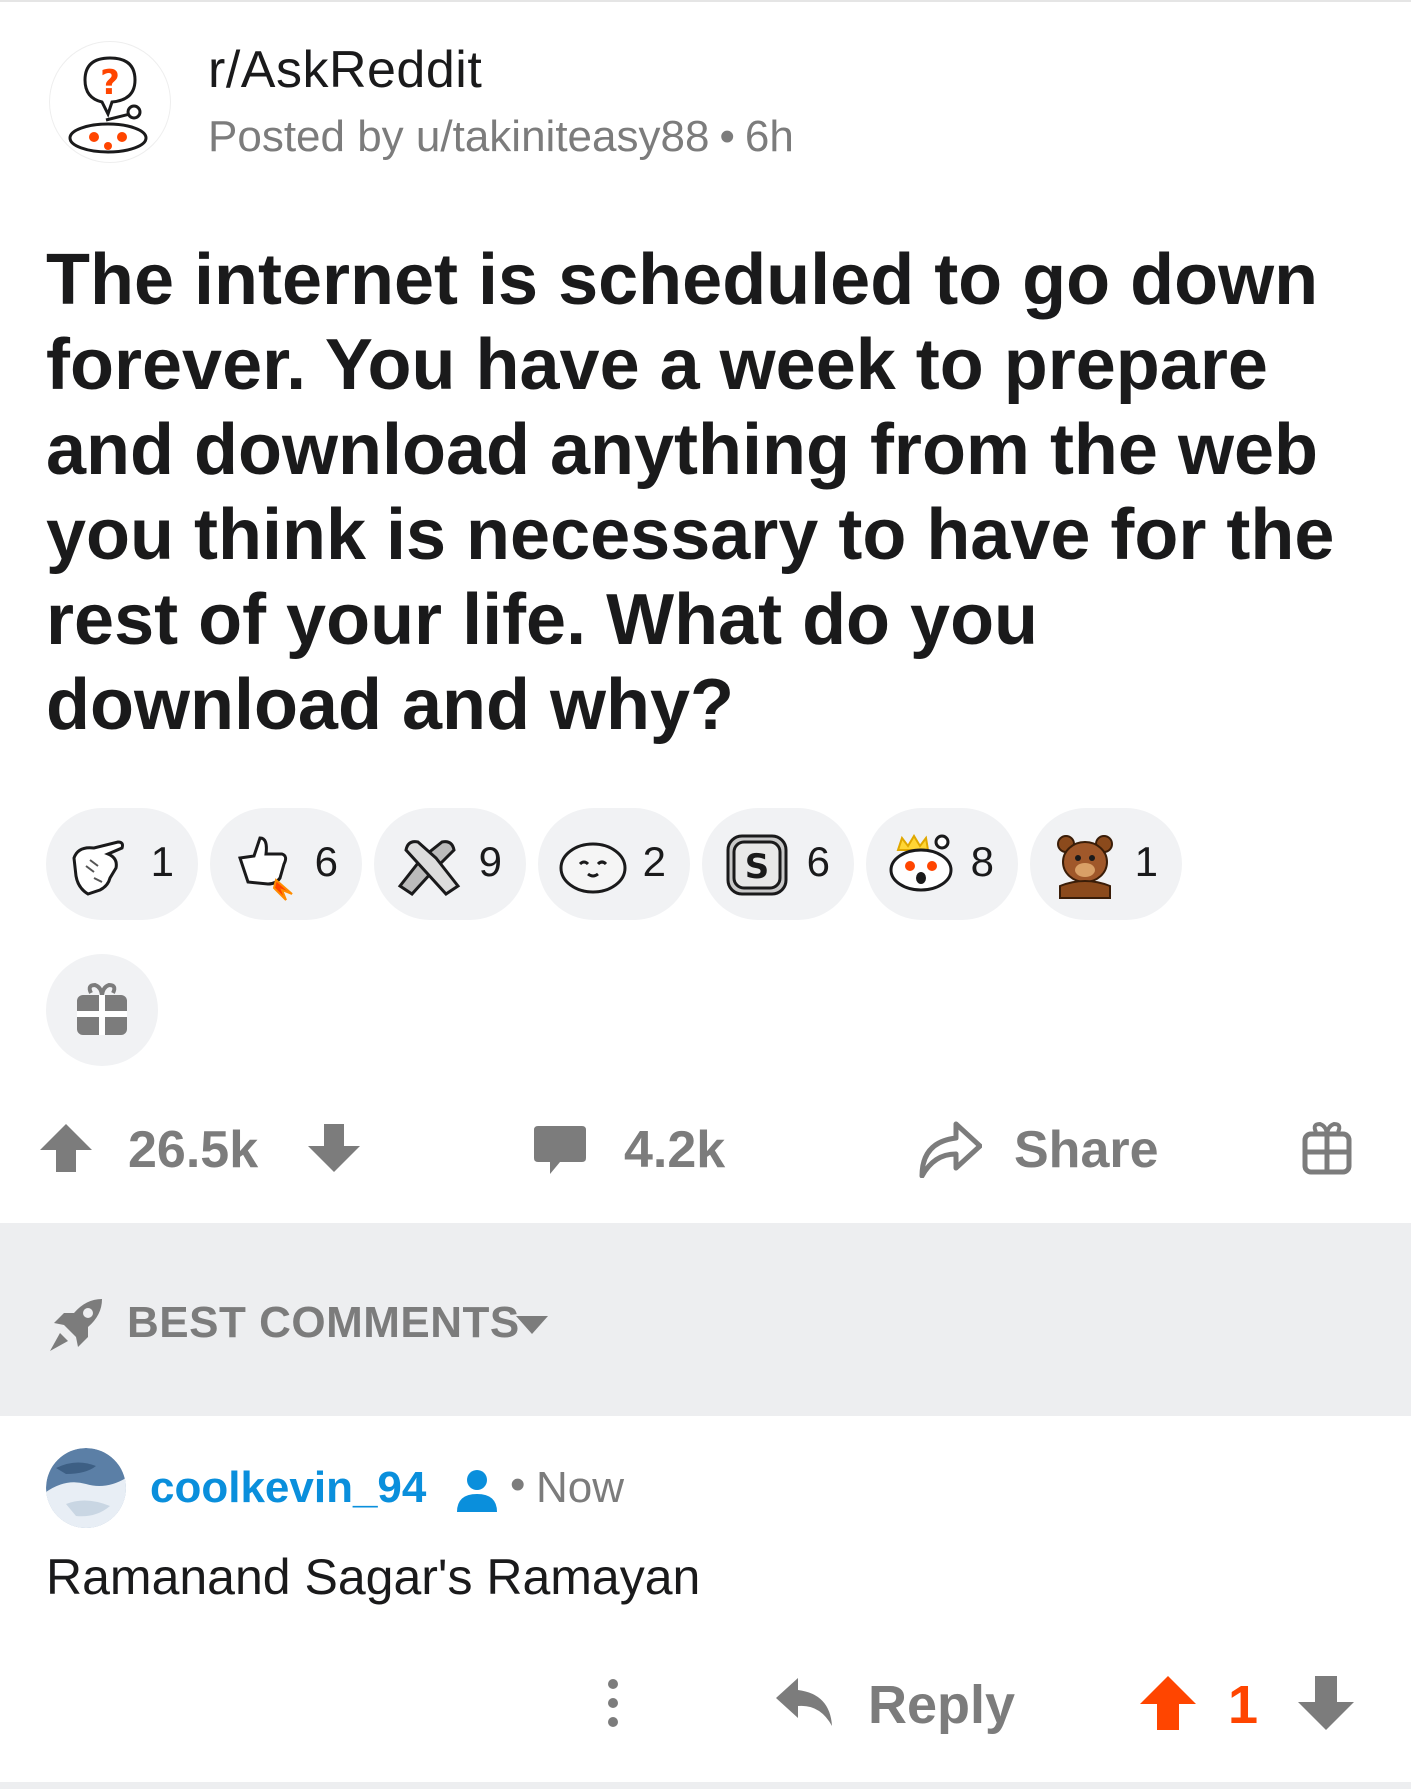 Image resolution: width=1411 pixels, height=1789 pixels. I want to click on more-options-icon, so click(613, 1703).